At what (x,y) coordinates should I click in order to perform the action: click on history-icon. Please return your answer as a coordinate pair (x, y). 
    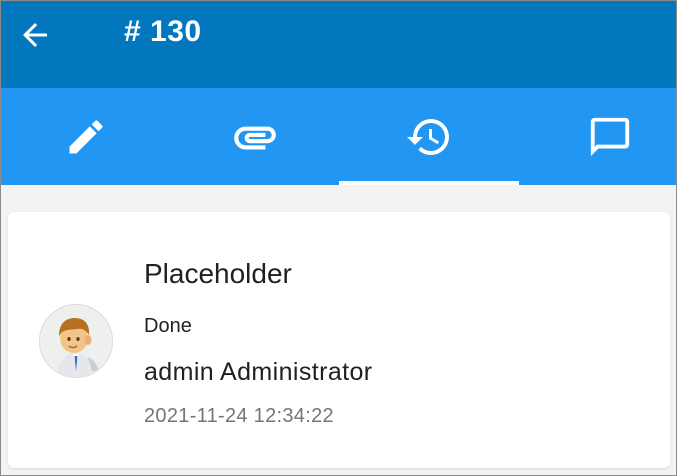
    Looking at the image, I should click on (428, 136).